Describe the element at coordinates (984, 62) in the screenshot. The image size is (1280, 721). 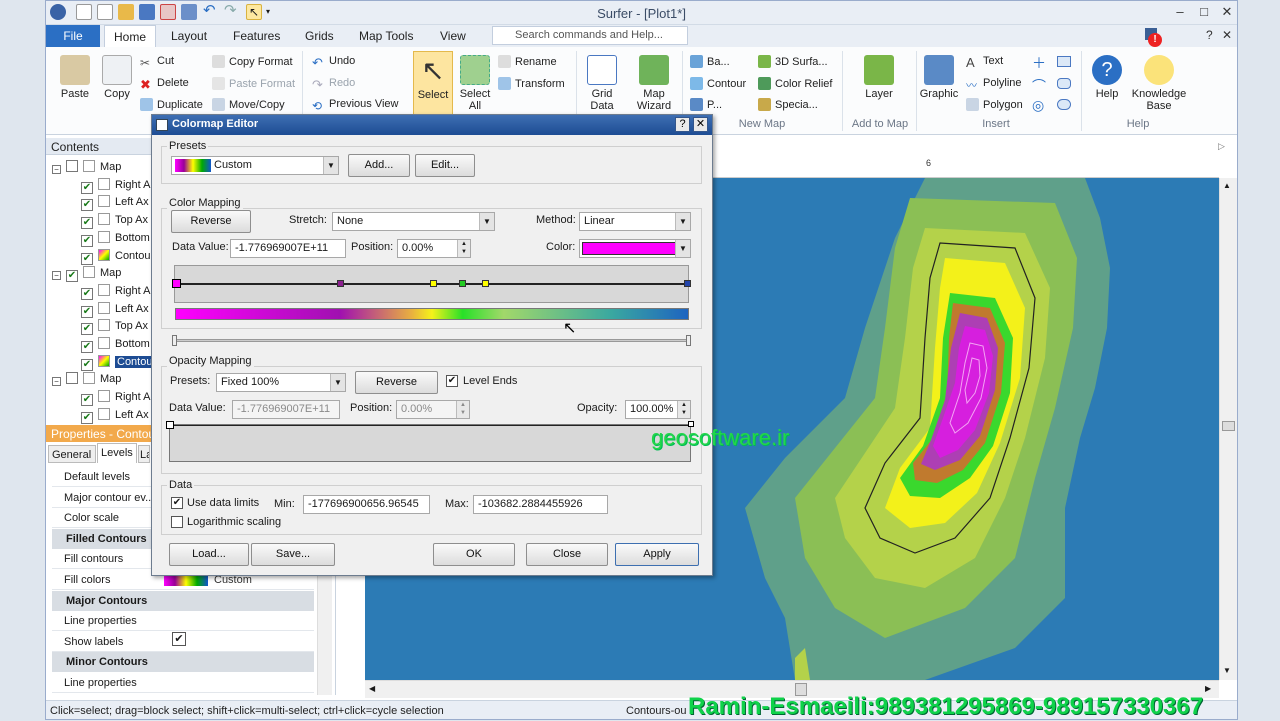
I see `text-button: A Text` at that location.